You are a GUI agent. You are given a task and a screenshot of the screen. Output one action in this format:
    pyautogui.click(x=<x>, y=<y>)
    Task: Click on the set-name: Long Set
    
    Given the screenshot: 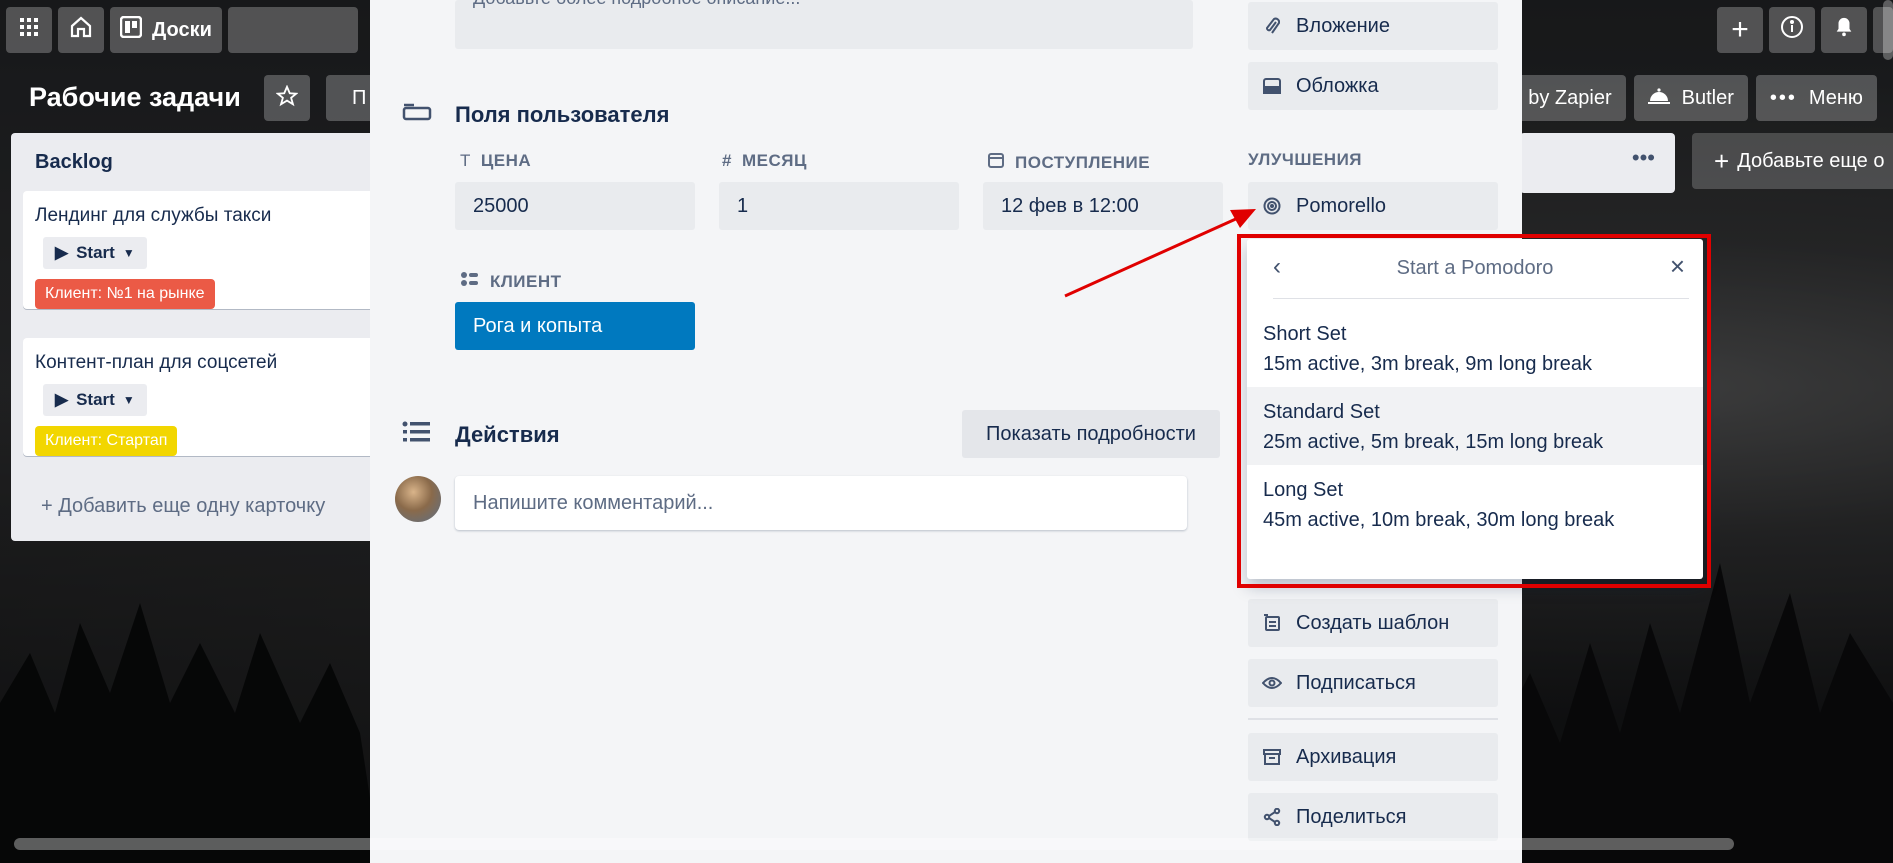 What is the action you would take?
    pyautogui.click(x=1303, y=490)
    